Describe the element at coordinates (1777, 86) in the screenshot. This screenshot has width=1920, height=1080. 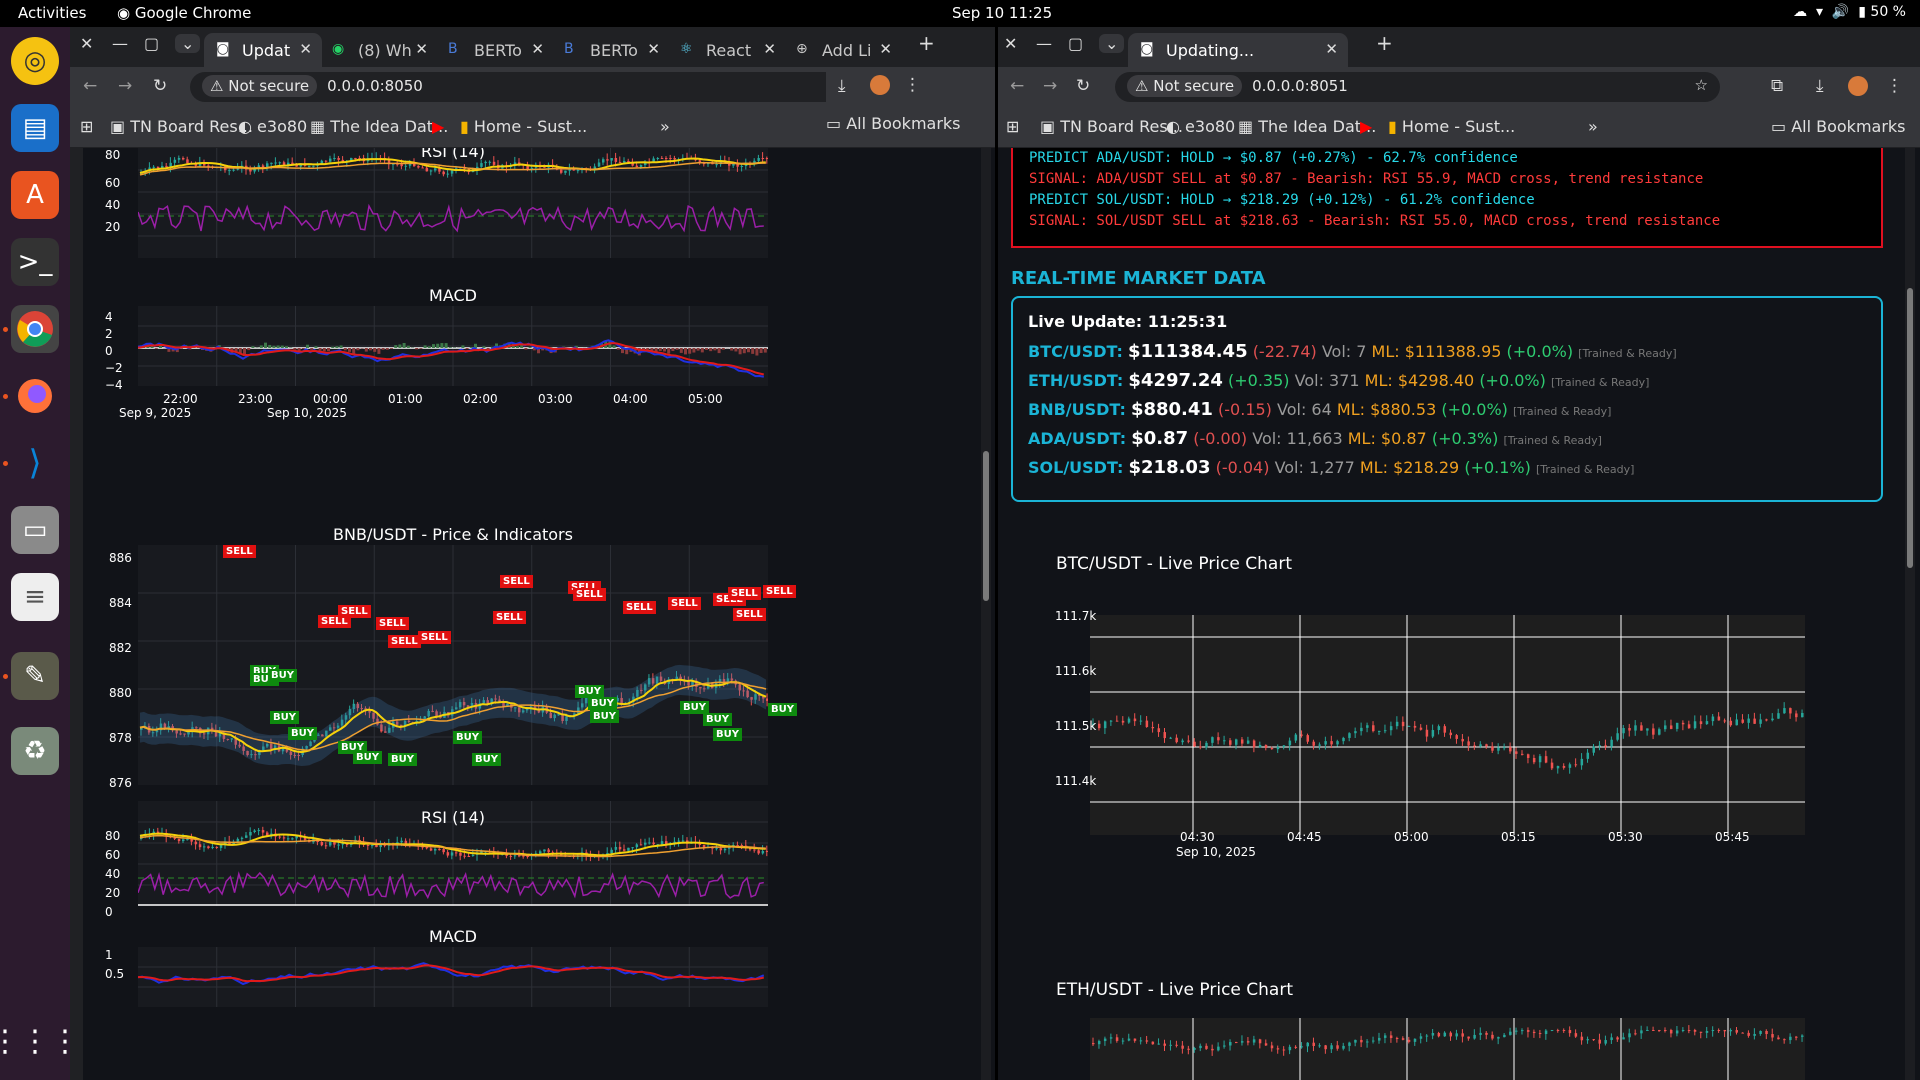
I see `extensions-icon: ⧉` at that location.